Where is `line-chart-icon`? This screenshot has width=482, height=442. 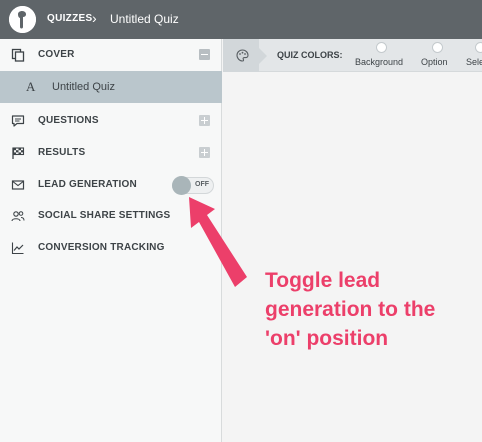 line-chart-icon is located at coordinates (17, 248).